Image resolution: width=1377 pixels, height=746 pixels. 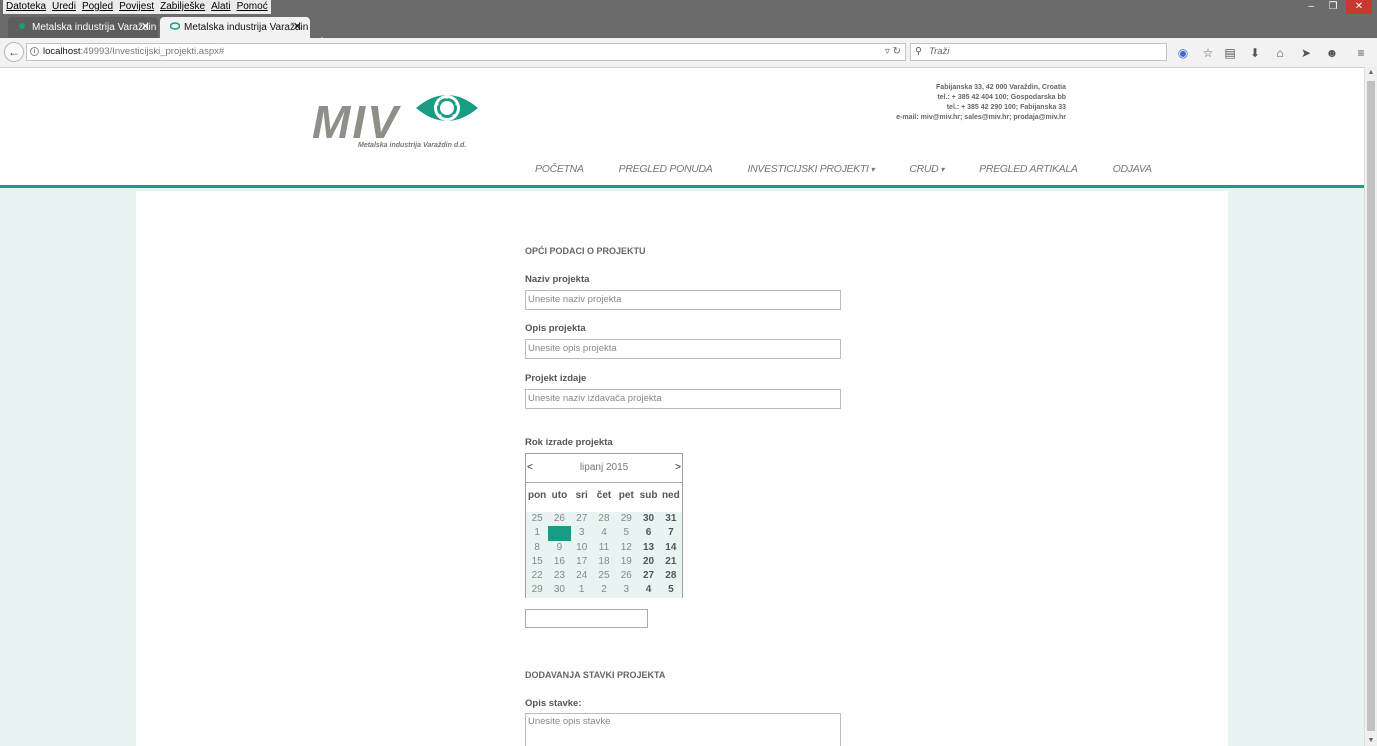 What do you see at coordinates (648, 548) in the screenshot?
I see `calendar-day: 13` at bounding box center [648, 548].